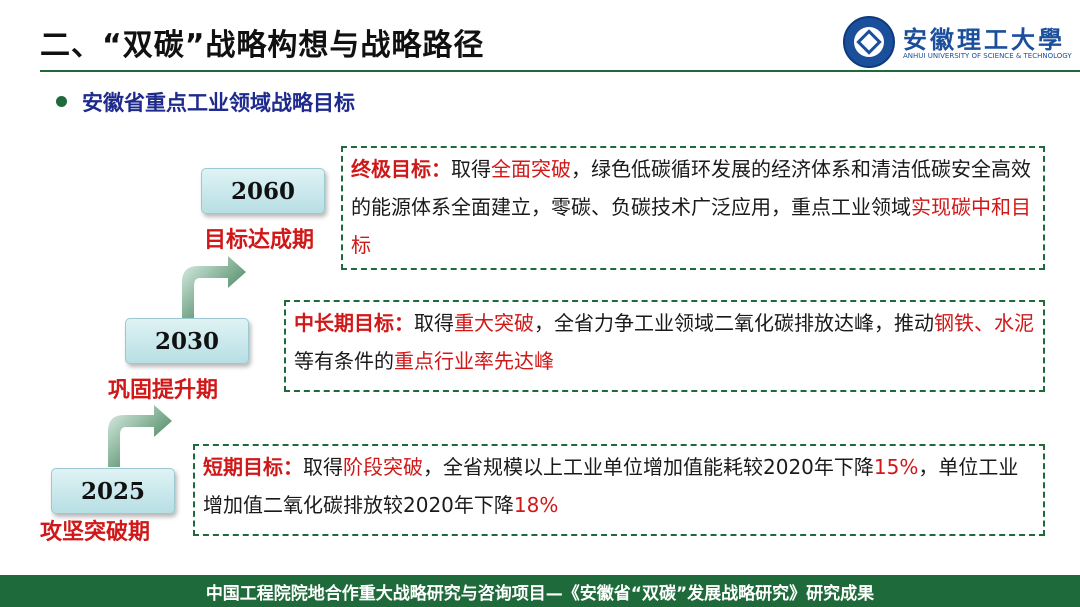 The width and height of the screenshot is (1080, 607). What do you see at coordinates (734, 323) in the screenshot?
I see `goal-text: ，全省力争工业领域二氧化碳排放达峰，推动` at bounding box center [734, 323].